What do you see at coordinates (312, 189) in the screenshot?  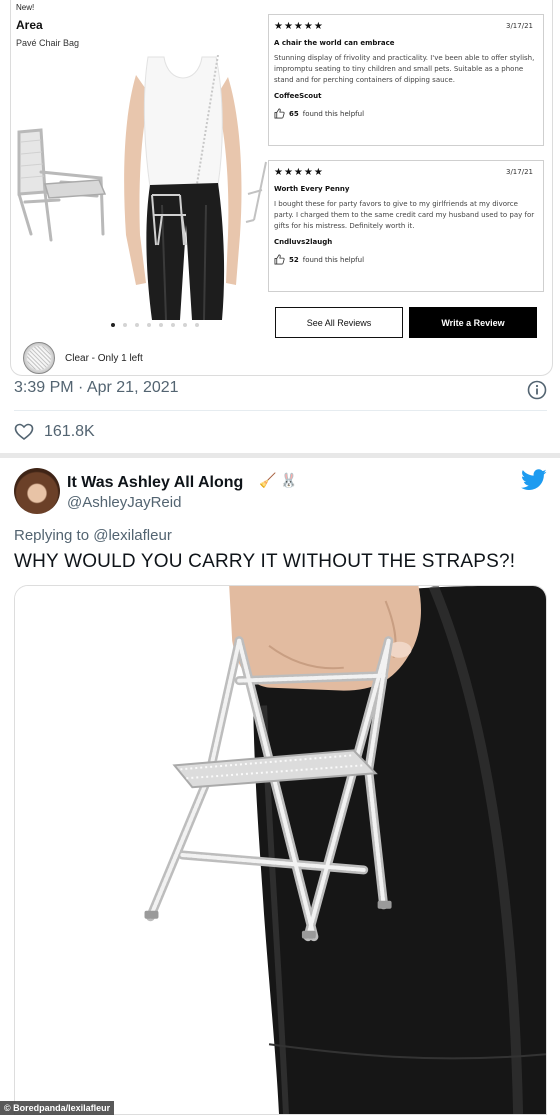 I see `review-title: Worth Every Penny` at bounding box center [312, 189].